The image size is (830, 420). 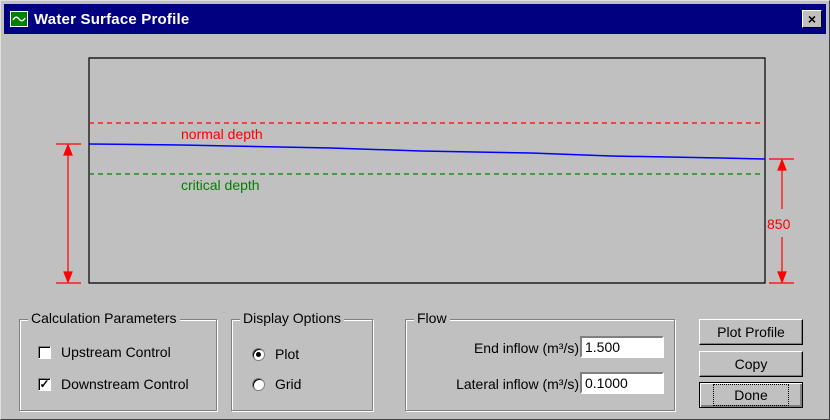 What do you see at coordinates (526, 348) in the screenshot?
I see `end-inflow-label: End inflow (m³/s)` at bounding box center [526, 348].